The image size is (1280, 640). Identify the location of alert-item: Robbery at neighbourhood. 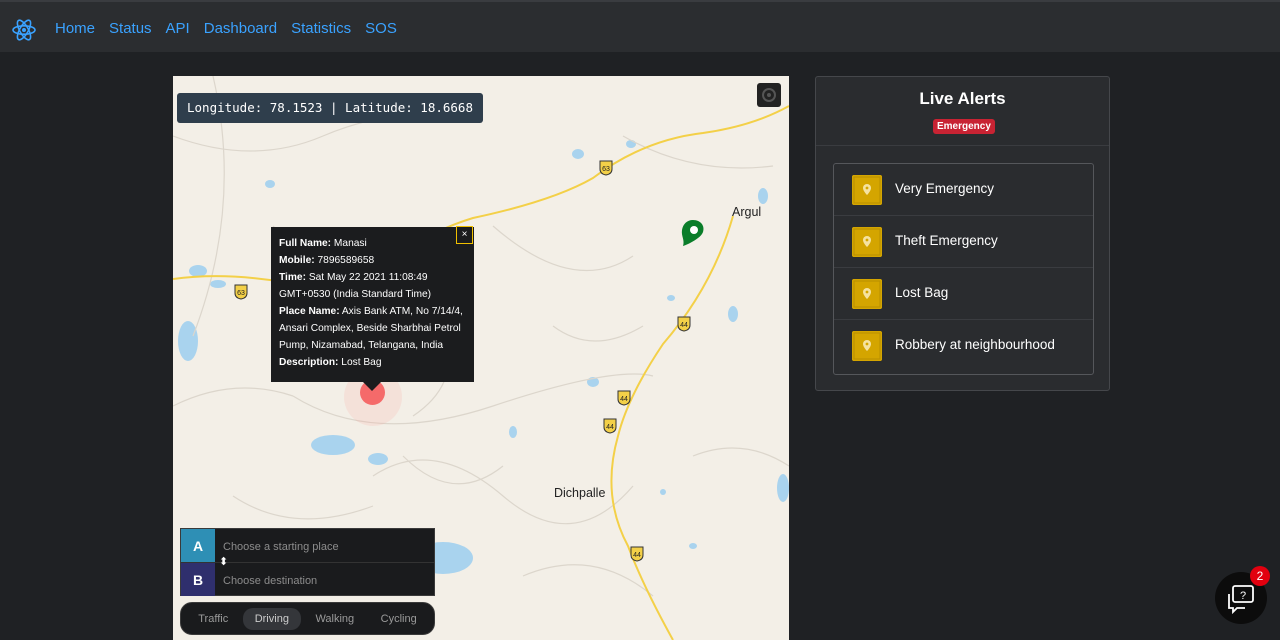
(963, 346).